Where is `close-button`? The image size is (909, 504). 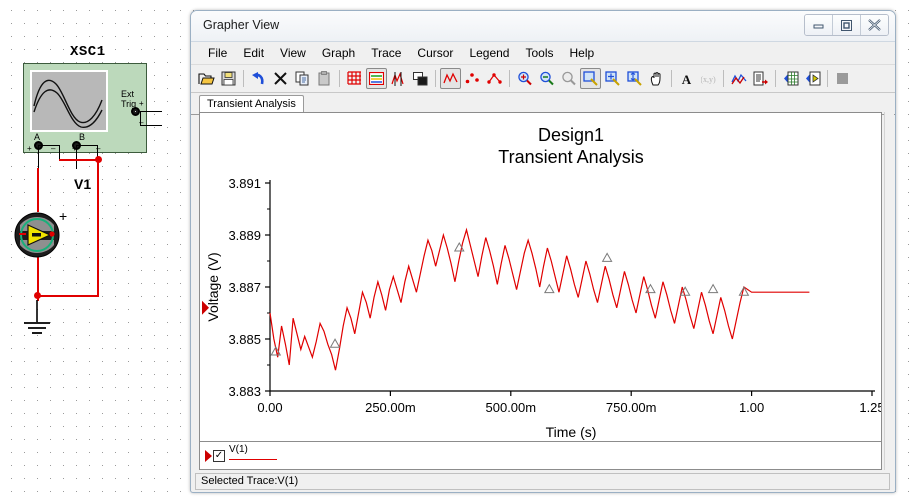 close-button is located at coordinates (874, 25).